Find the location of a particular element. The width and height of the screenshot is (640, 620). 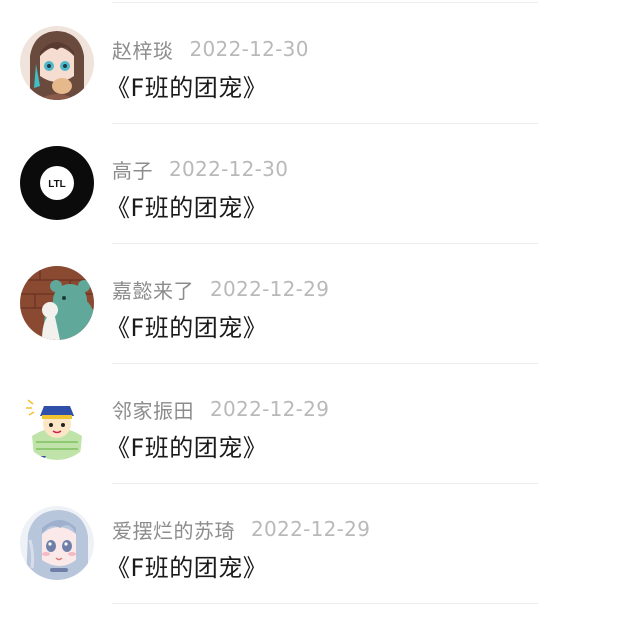

top-divider is located at coordinates (325, 2).